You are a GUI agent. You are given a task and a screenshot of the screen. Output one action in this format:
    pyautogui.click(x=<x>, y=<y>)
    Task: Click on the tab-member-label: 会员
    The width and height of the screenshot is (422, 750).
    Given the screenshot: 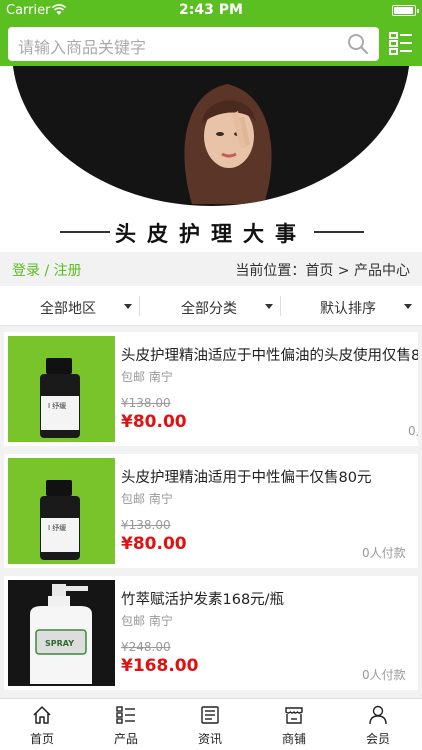 What is the action you would take?
    pyautogui.click(x=377, y=739)
    